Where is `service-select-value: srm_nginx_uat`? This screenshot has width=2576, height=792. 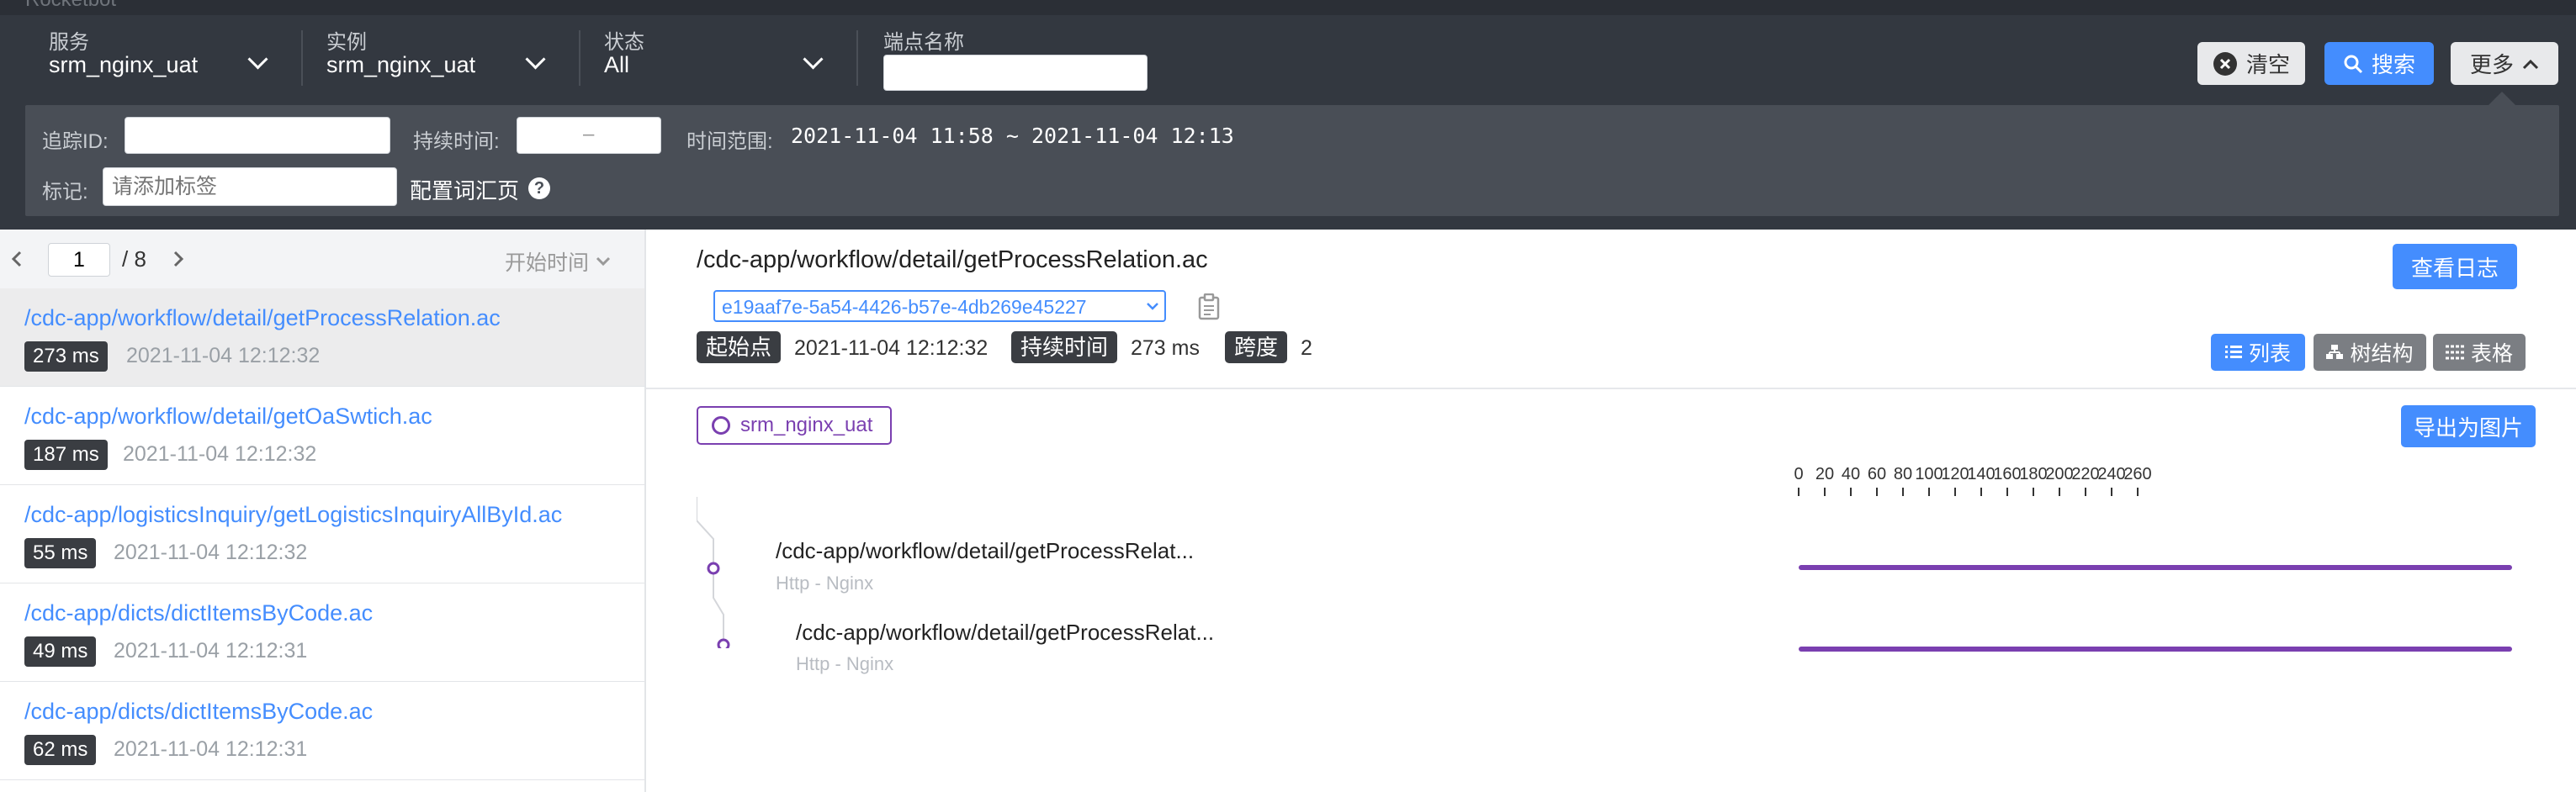
service-select-value: srm_nginx_uat is located at coordinates (124, 64).